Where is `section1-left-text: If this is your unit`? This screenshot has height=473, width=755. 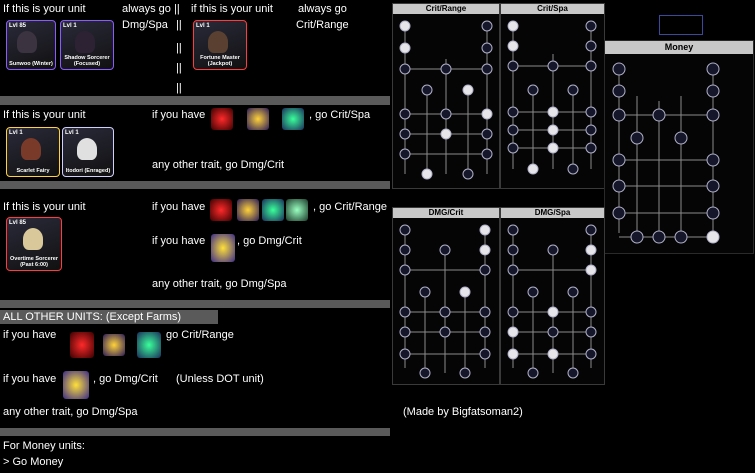
section1-left-text: If this is your unit is located at coordinates (44, 9).